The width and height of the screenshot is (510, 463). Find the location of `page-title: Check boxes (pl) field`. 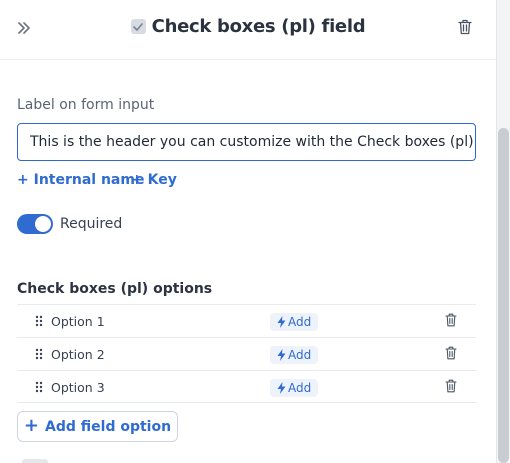

page-title: Check boxes (pl) field is located at coordinates (258, 26).